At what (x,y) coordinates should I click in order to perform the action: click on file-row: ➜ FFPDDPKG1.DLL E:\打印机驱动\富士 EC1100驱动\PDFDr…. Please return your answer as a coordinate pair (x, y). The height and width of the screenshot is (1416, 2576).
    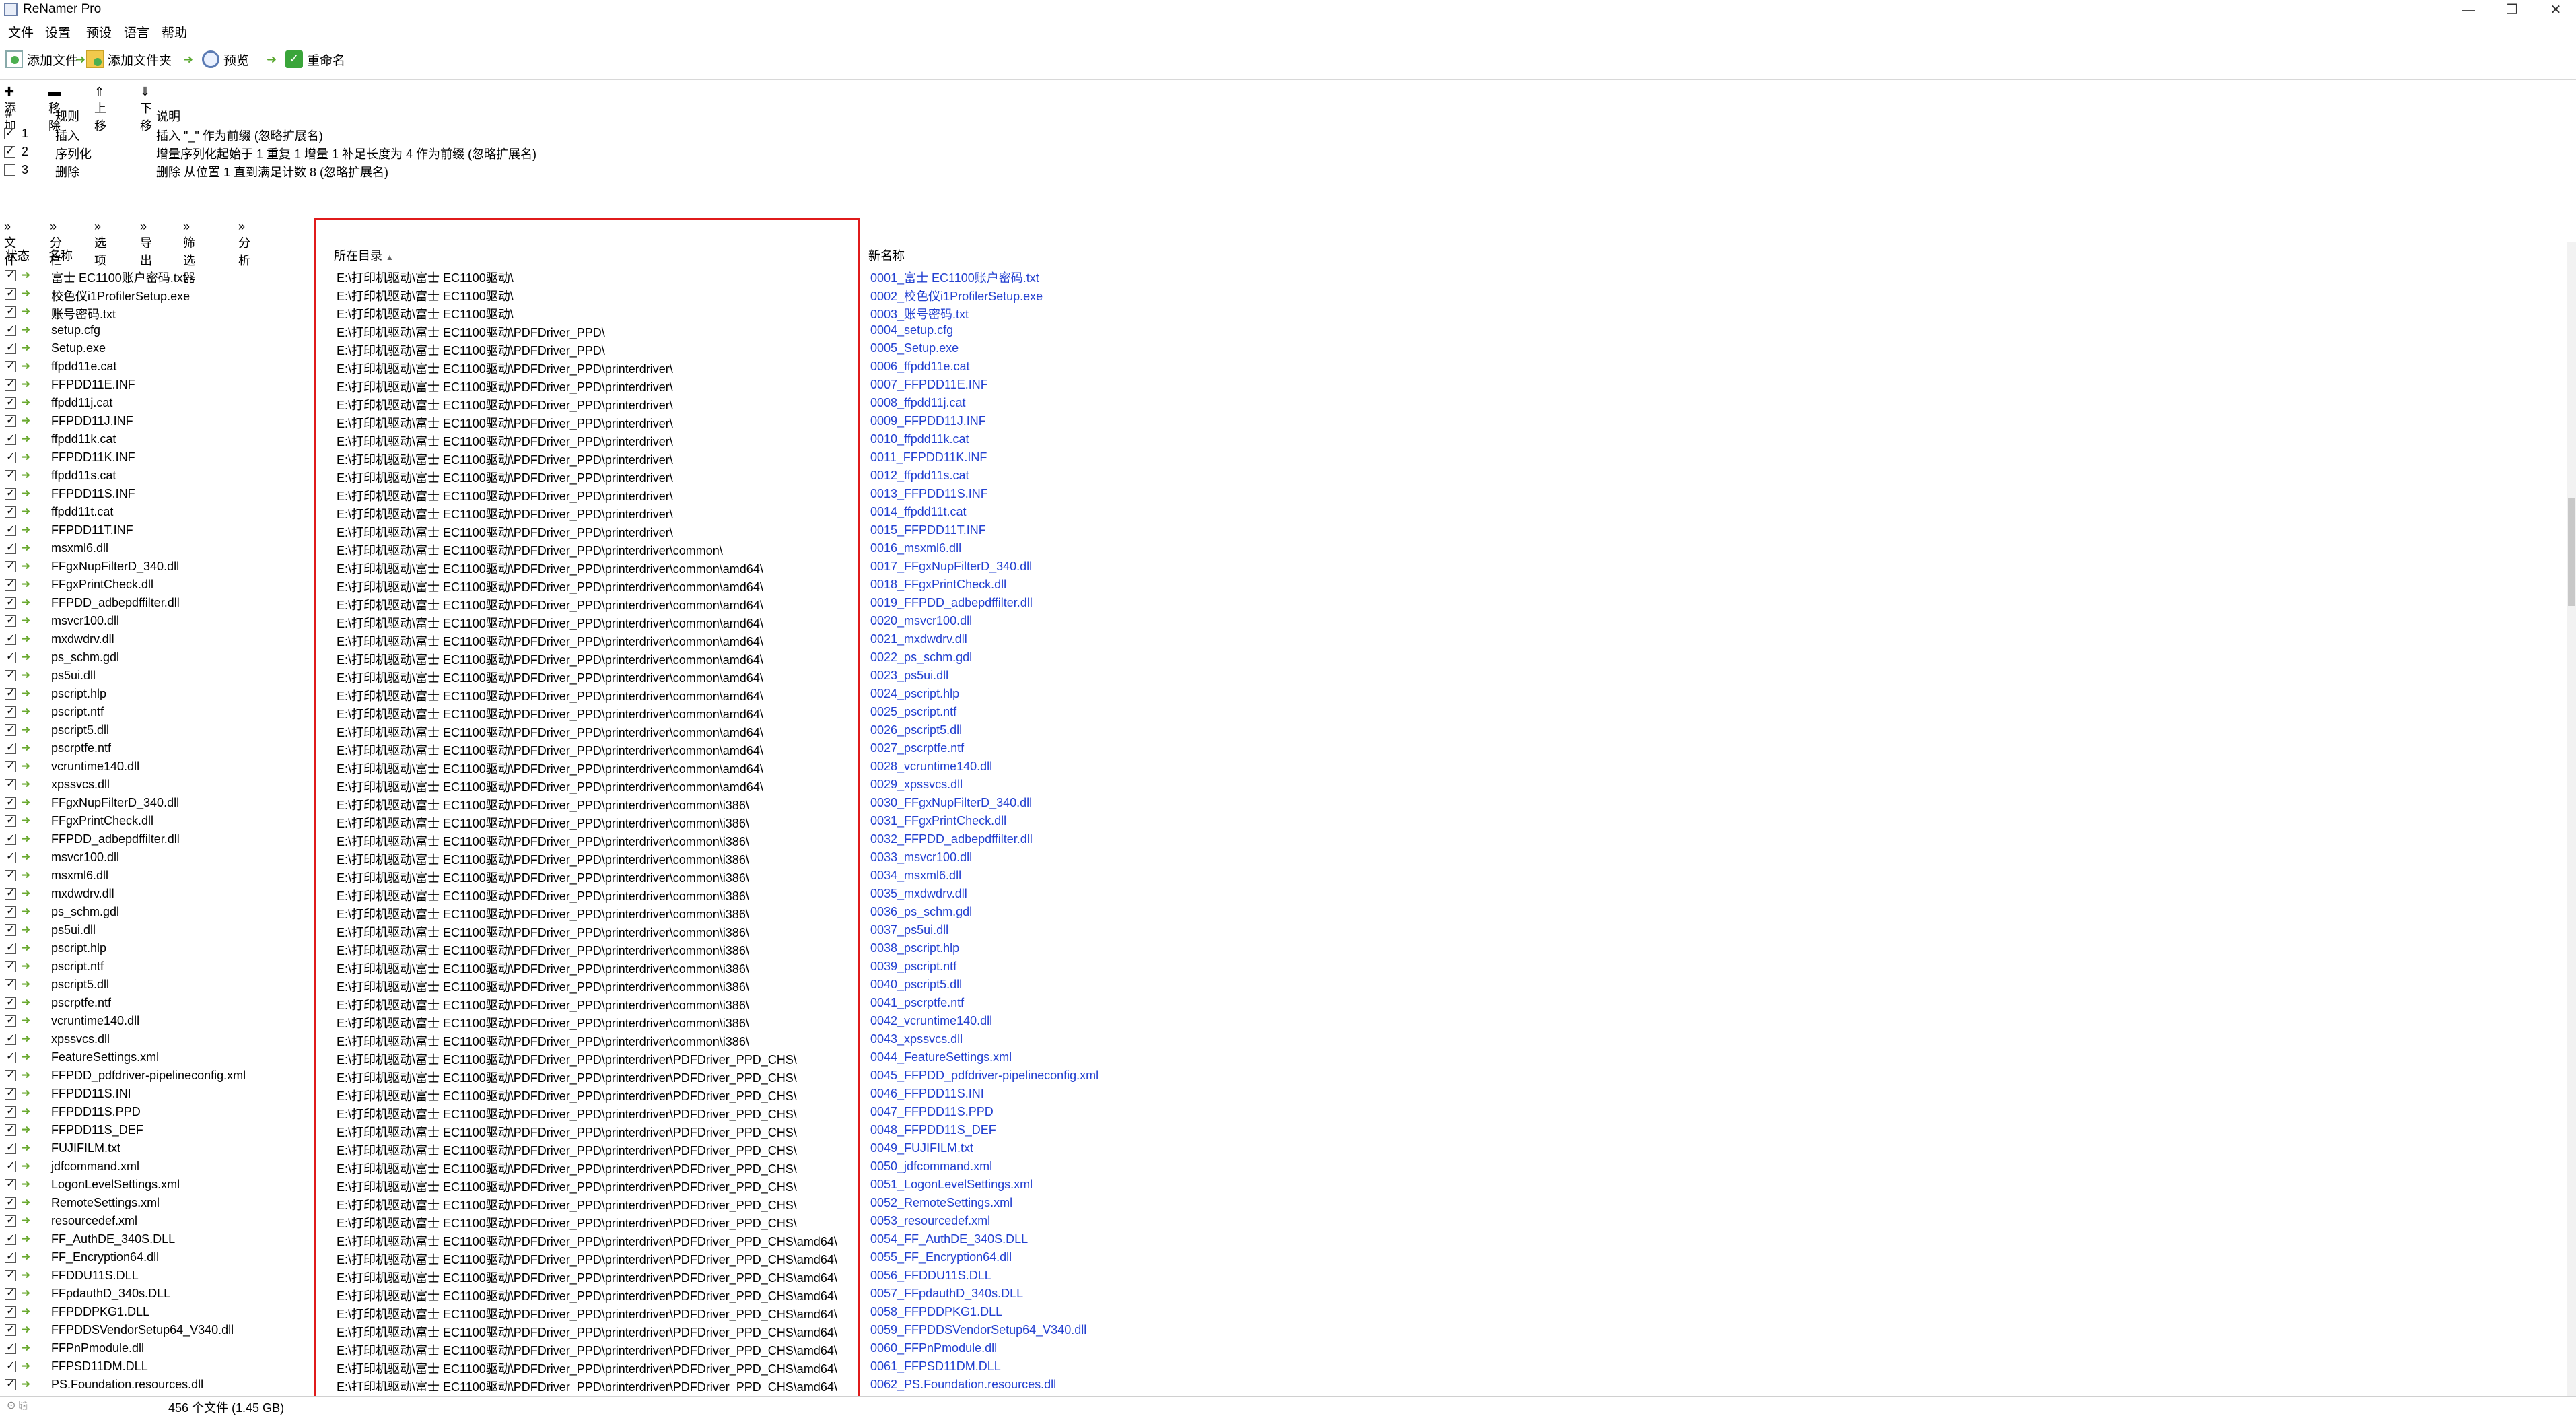
    Looking at the image, I should click on (1282, 1312).